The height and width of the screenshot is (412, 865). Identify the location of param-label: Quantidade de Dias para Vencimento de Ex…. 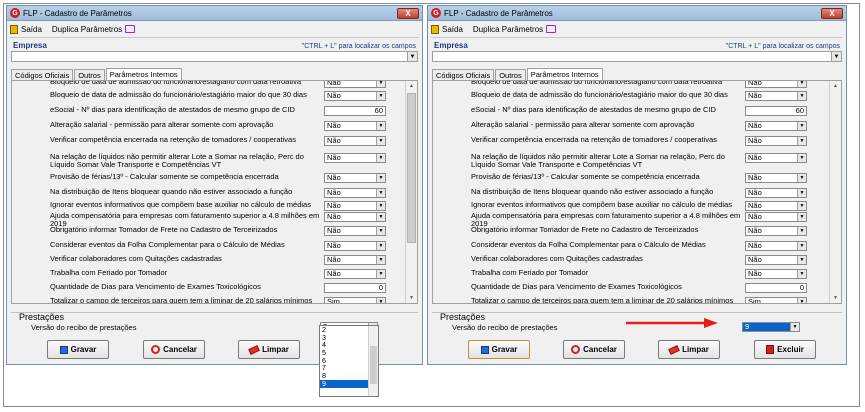
(576, 286).